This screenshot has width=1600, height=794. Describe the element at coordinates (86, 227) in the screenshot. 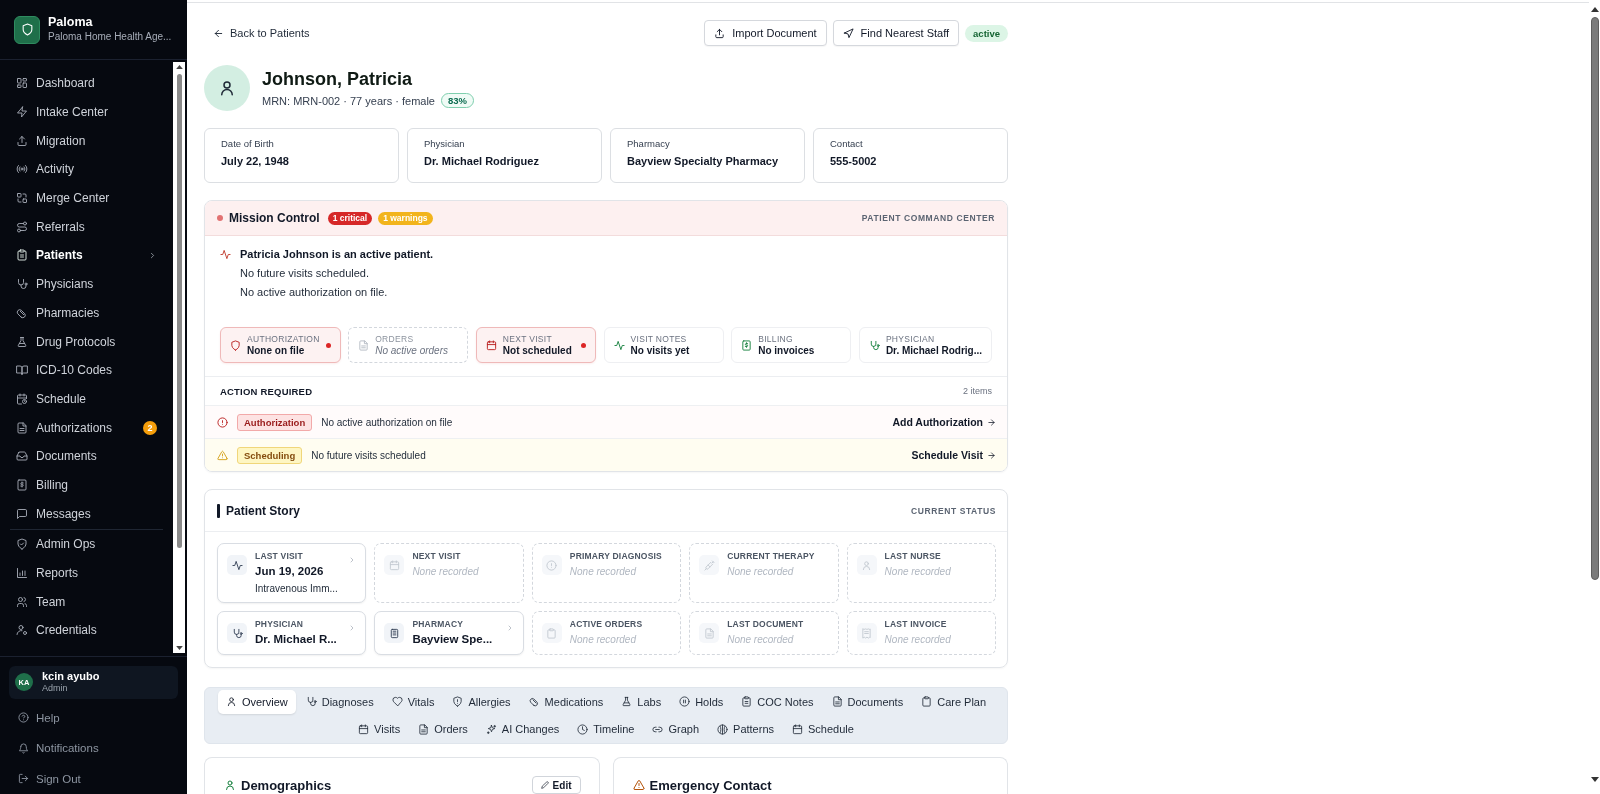

I see `nav-item: Referrals` at that location.